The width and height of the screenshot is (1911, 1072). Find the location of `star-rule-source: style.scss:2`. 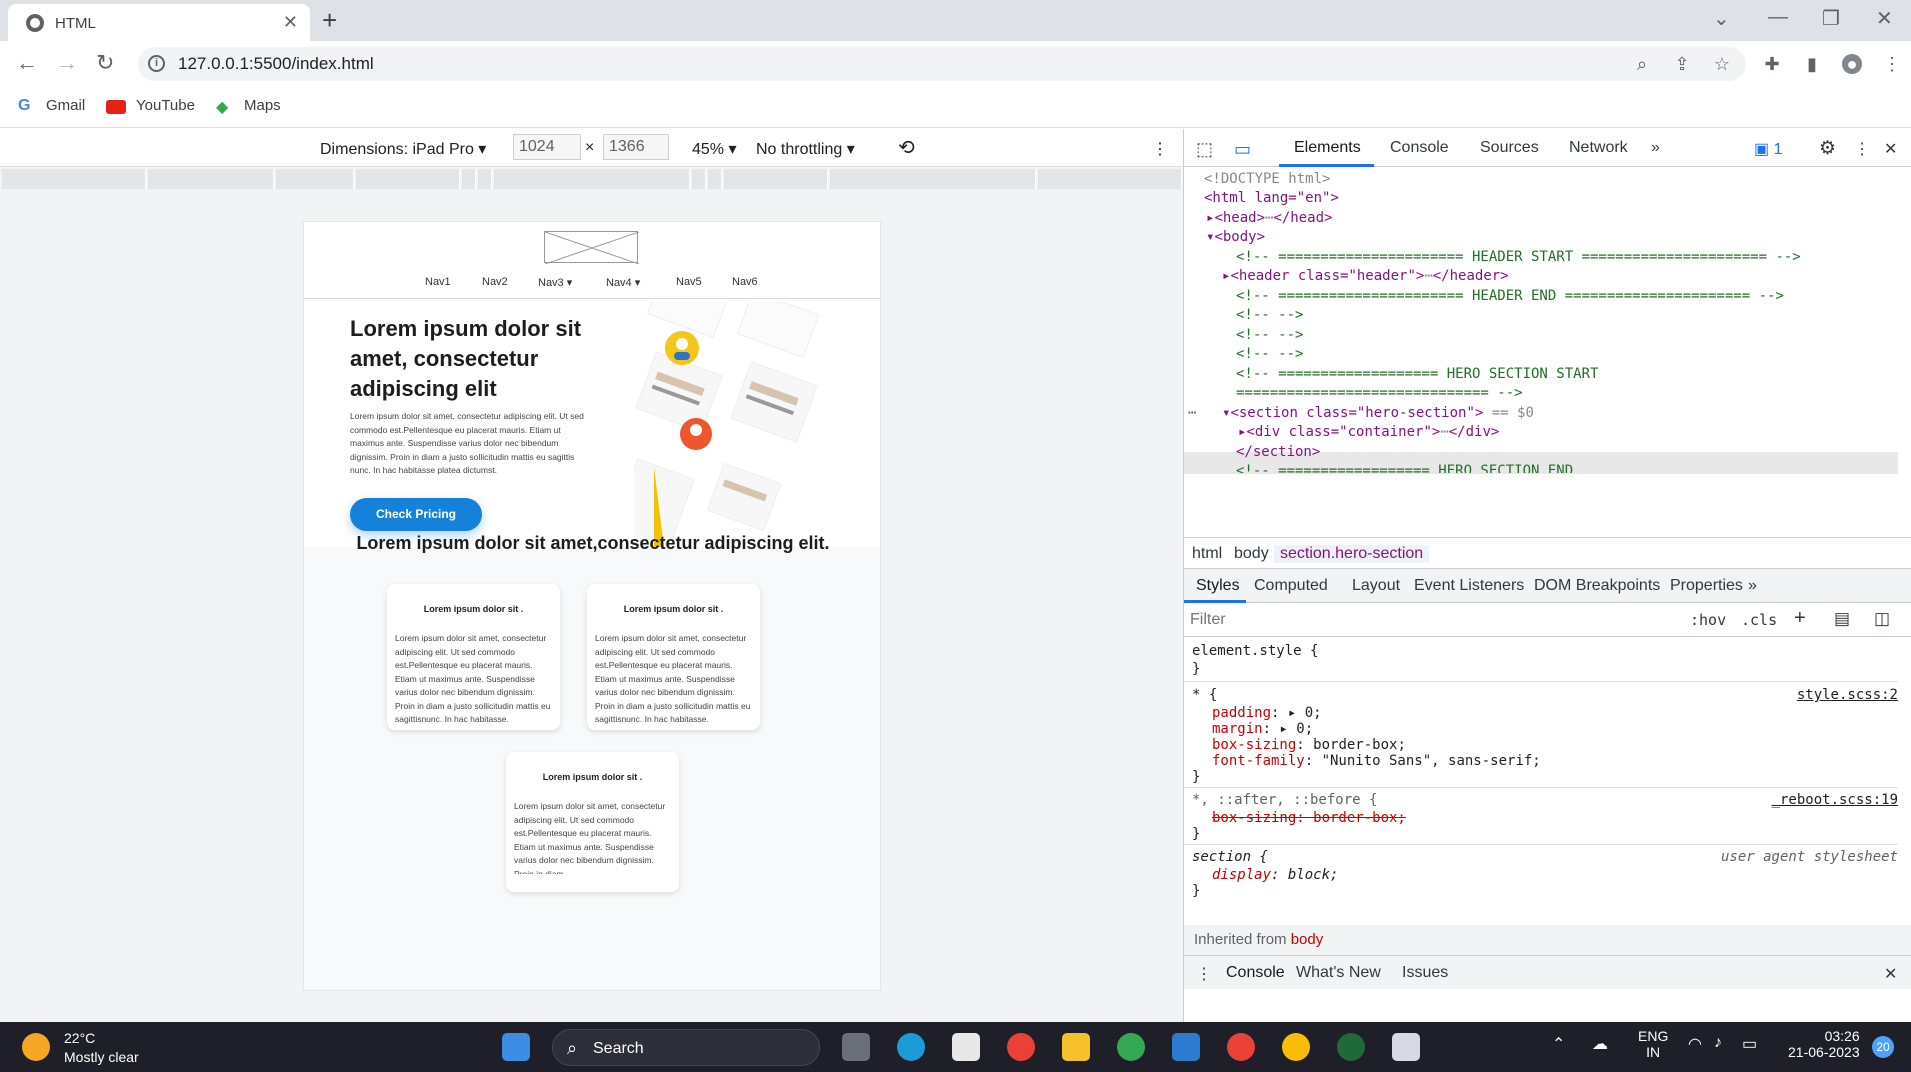

star-rule-source: style.scss:2 is located at coordinates (1847, 695).